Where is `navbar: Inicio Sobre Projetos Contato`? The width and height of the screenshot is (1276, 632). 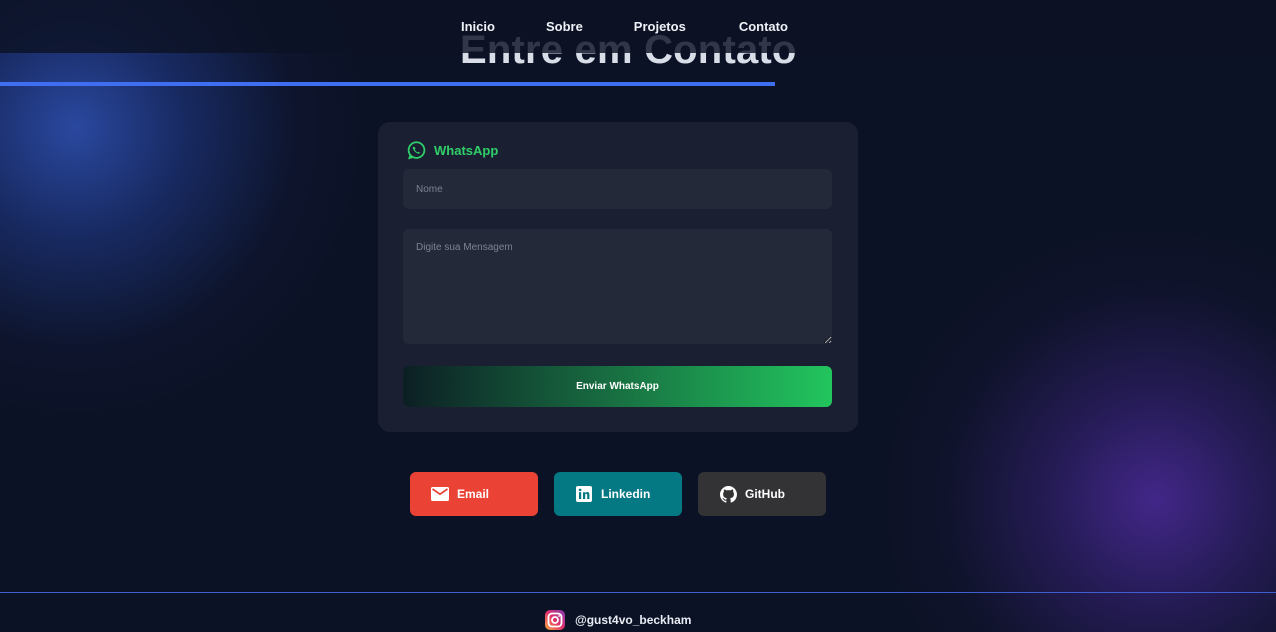 navbar: Inicio Sobre Projetos Contato is located at coordinates (638, 26).